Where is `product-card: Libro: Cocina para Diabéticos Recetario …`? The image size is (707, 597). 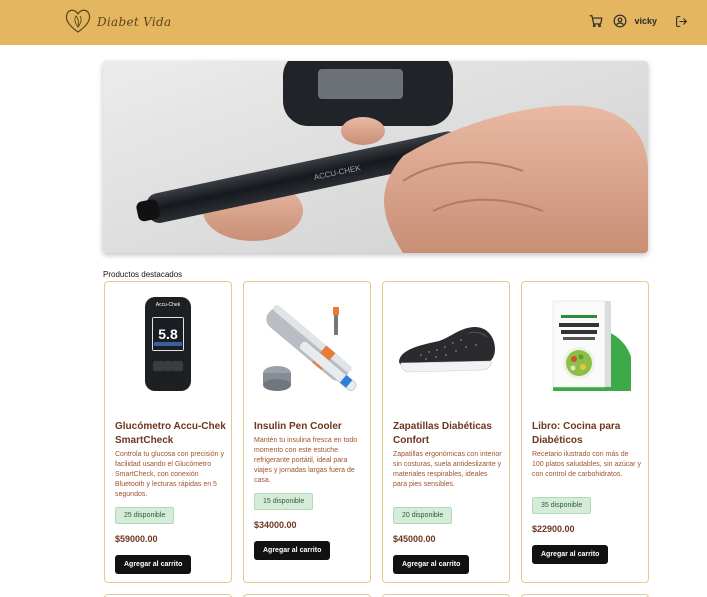 product-card: Libro: Cocina para Diabéticos Recetario … is located at coordinates (585, 432).